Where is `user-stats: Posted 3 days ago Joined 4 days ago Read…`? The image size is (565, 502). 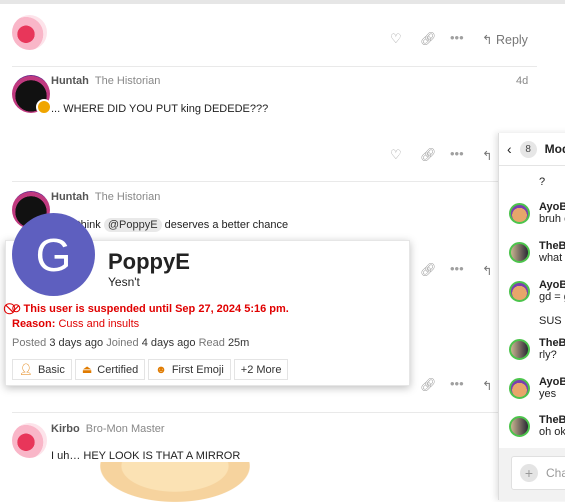 user-stats: Posted 3 days ago Joined 4 days ago Read… is located at coordinates (131, 343).